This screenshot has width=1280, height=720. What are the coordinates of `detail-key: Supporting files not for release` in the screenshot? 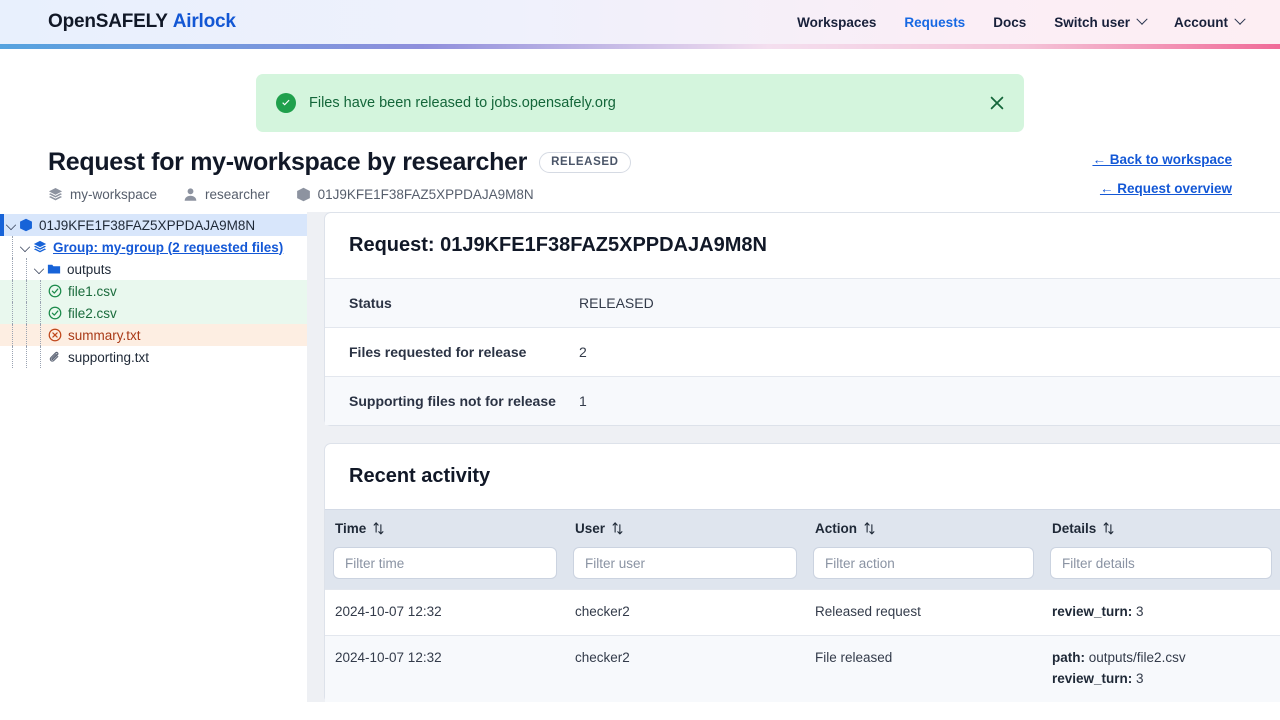 It's located at (452, 401).